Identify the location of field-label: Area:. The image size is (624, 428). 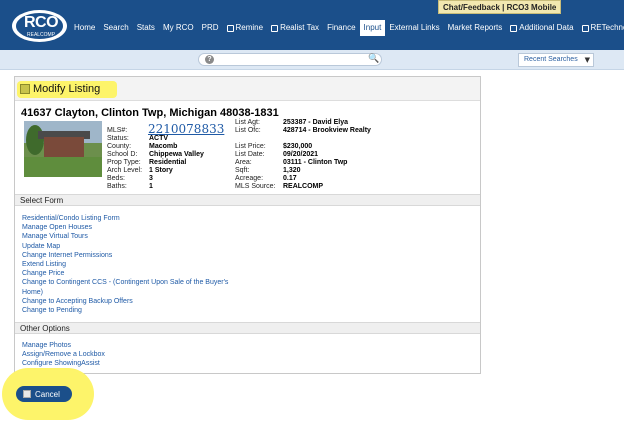
(243, 162).